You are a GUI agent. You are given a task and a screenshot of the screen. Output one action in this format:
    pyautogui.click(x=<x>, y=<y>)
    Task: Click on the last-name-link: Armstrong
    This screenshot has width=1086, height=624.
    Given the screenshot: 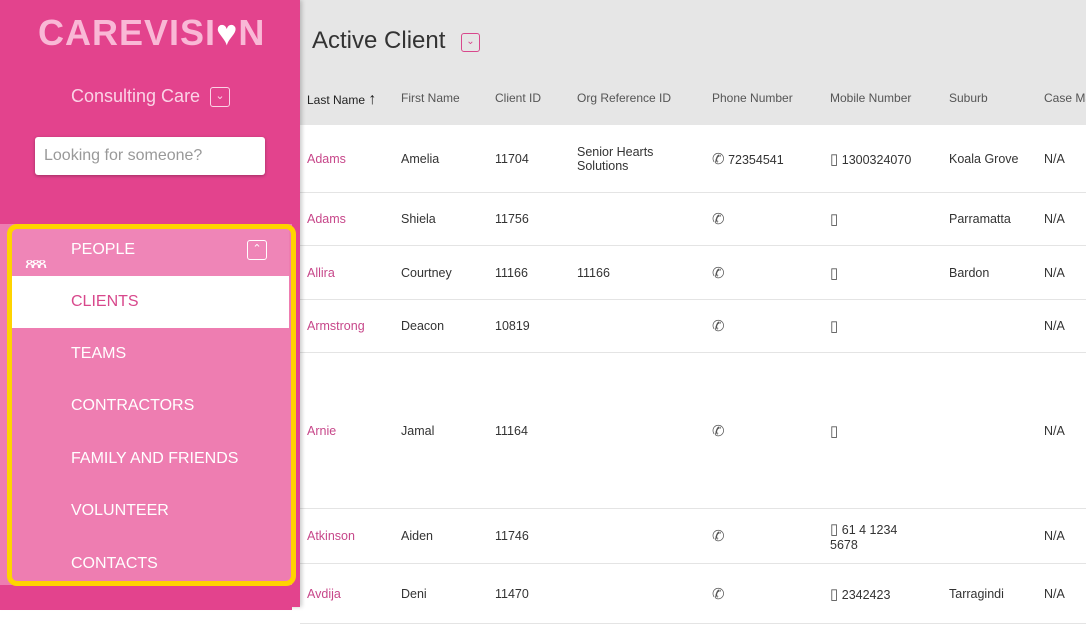 What is the action you would take?
    pyautogui.click(x=336, y=326)
    